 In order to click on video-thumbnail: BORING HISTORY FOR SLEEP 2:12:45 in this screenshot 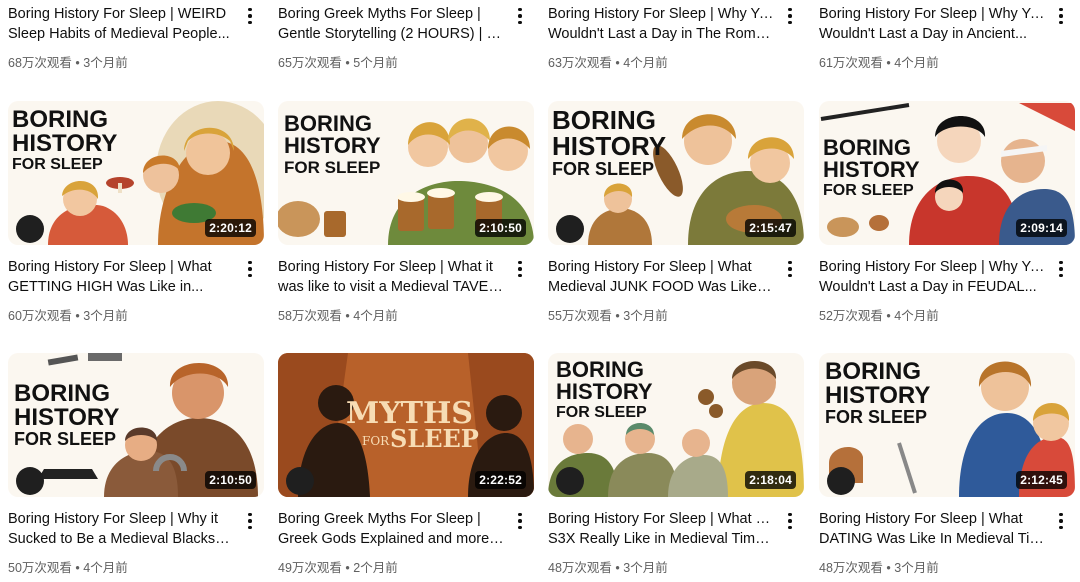, I will do `click(947, 425)`.